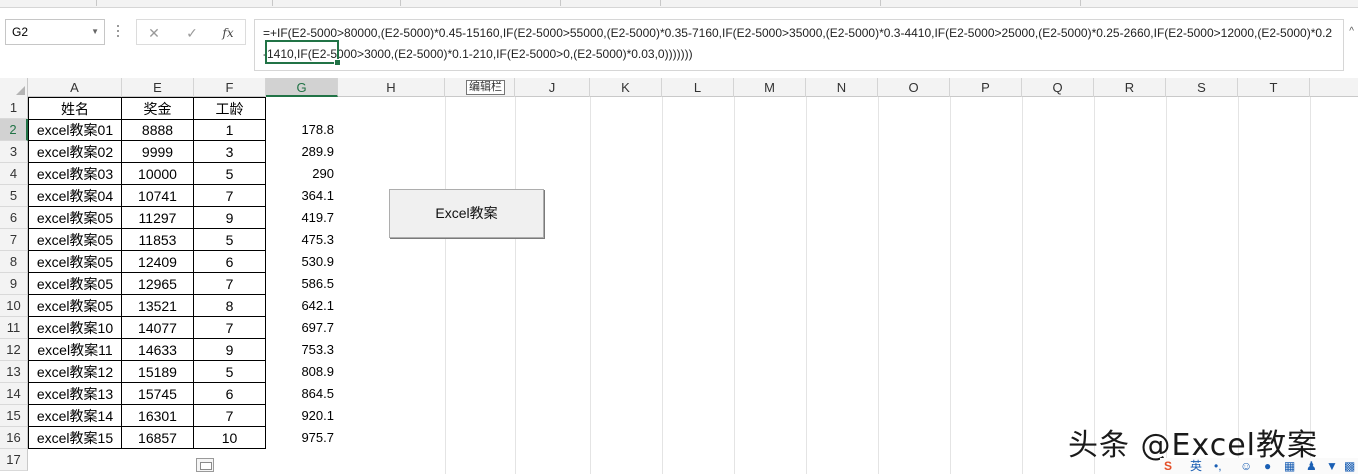 This screenshot has width=1358, height=474. What do you see at coordinates (75, 152) in the screenshot?
I see `cell-name: excel教案02` at bounding box center [75, 152].